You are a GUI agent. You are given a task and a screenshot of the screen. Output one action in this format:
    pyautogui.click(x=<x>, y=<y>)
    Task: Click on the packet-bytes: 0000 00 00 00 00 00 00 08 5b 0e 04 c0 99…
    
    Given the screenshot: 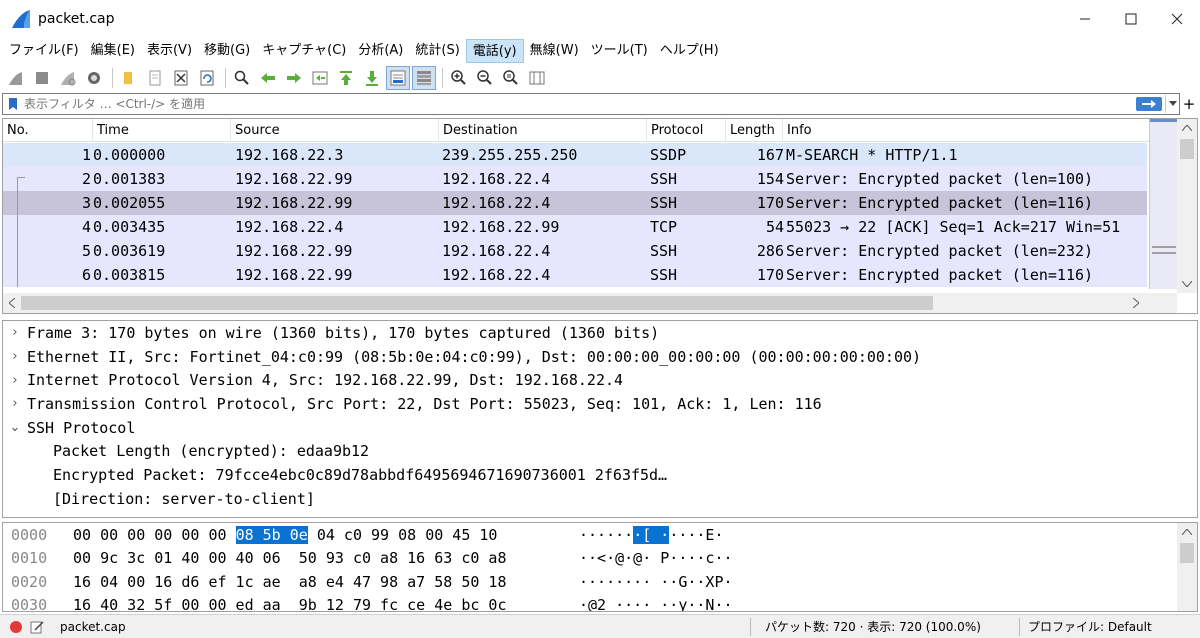 What is the action you would take?
    pyautogui.click(x=600, y=567)
    